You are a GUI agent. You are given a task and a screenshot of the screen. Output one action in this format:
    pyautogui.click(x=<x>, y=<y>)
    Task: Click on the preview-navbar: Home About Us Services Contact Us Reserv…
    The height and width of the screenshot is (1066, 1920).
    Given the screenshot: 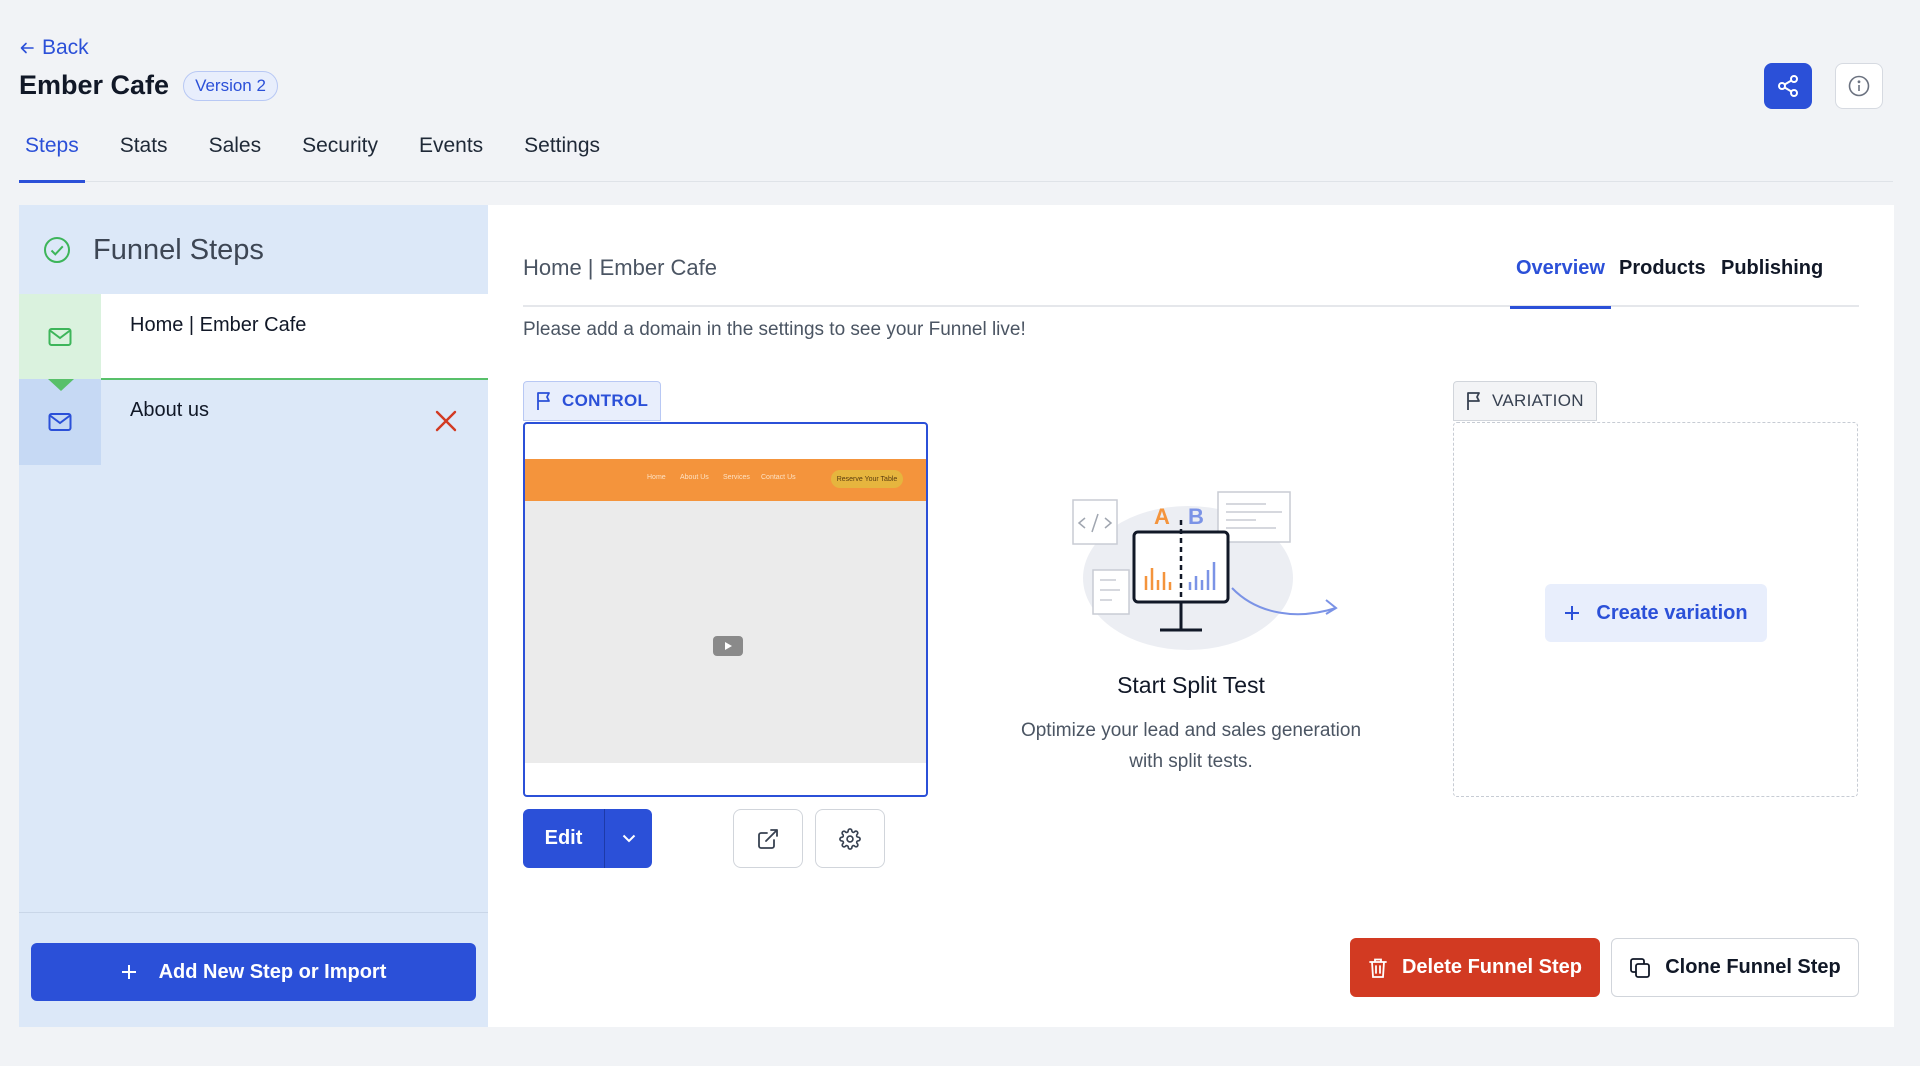 What is the action you would take?
    pyautogui.click(x=725, y=480)
    